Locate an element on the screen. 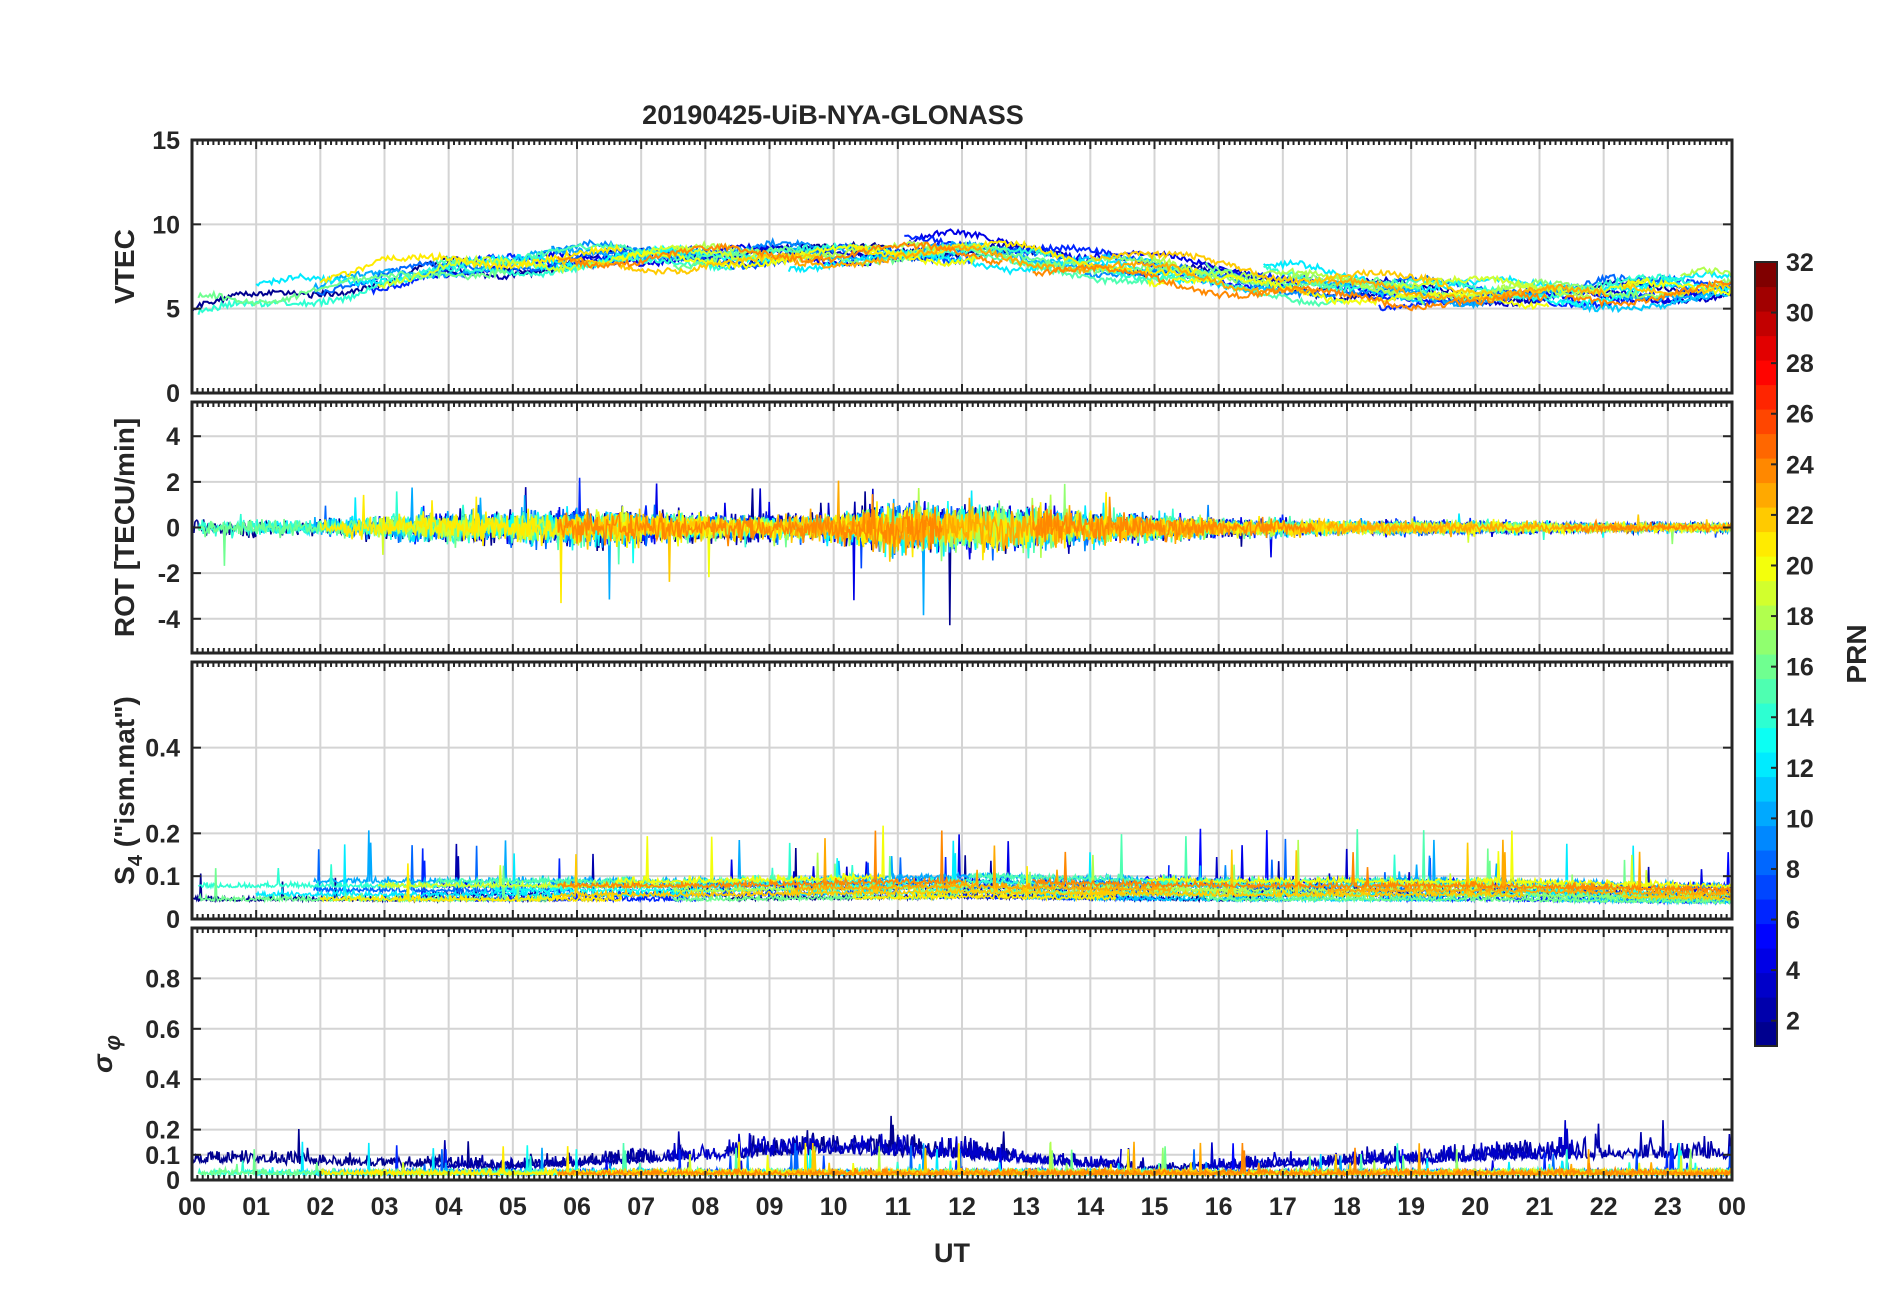  x-axis-label: UT is located at coordinates (952, 1253).